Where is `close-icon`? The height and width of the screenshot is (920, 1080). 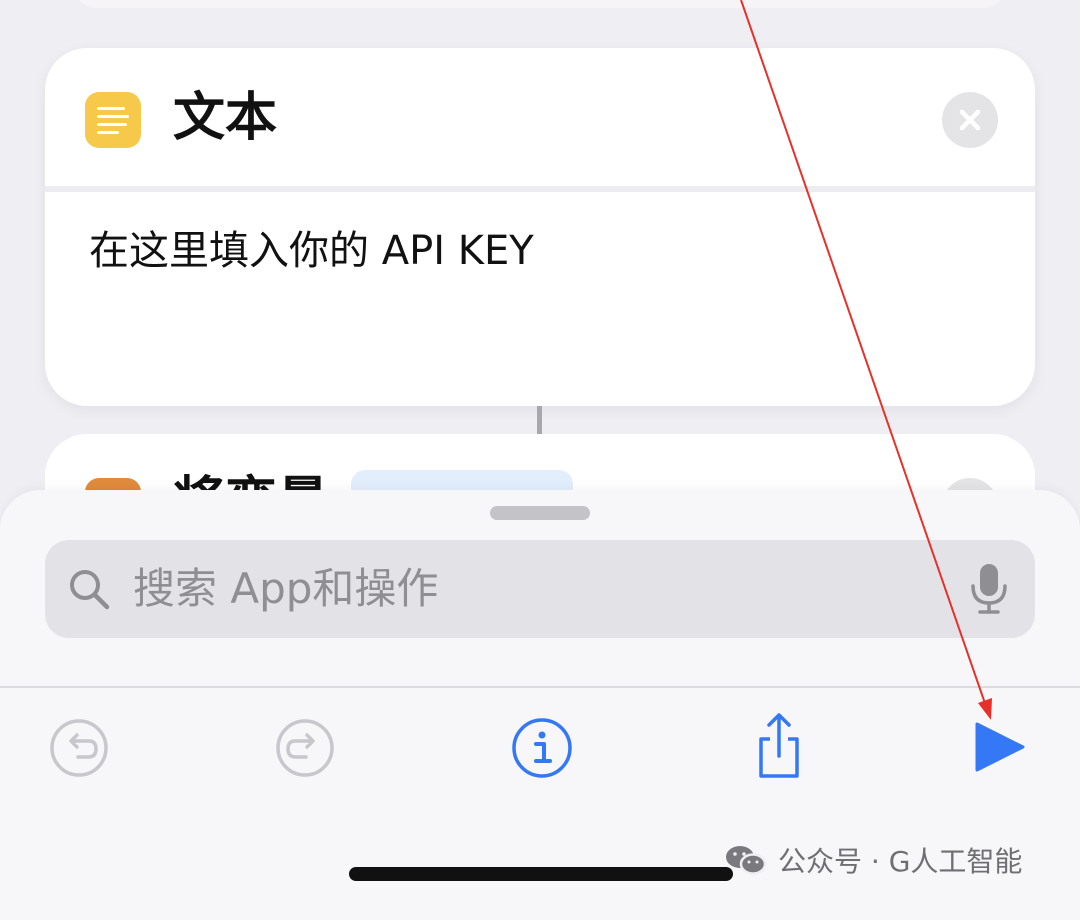 close-icon is located at coordinates (970, 120).